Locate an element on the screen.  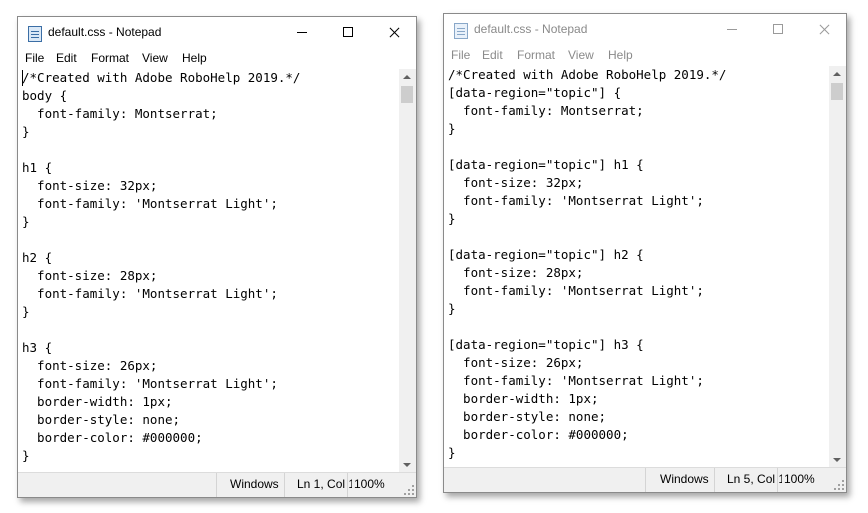
status-bar: Windows Ln 5, Col 1 100% is located at coordinates (645, 479).